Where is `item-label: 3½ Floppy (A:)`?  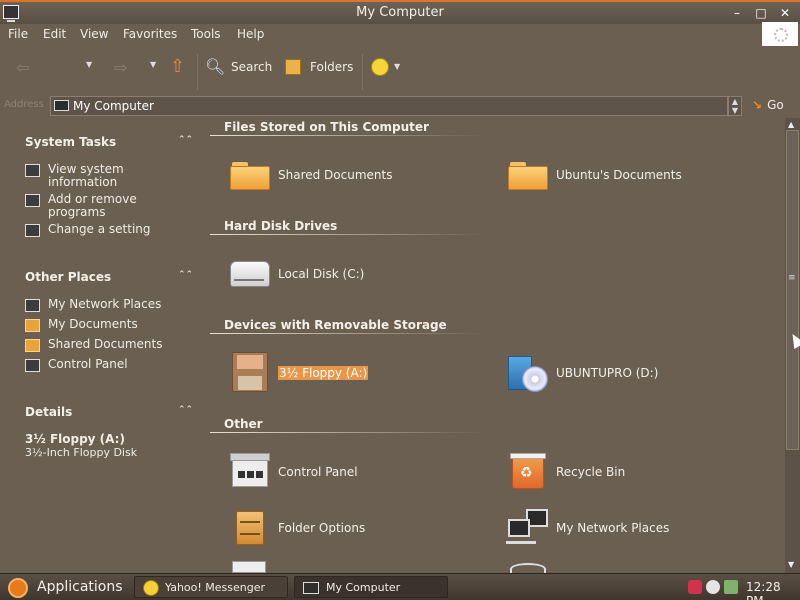 item-label: 3½ Floppy (A:) is located at coordinates (323, 373).